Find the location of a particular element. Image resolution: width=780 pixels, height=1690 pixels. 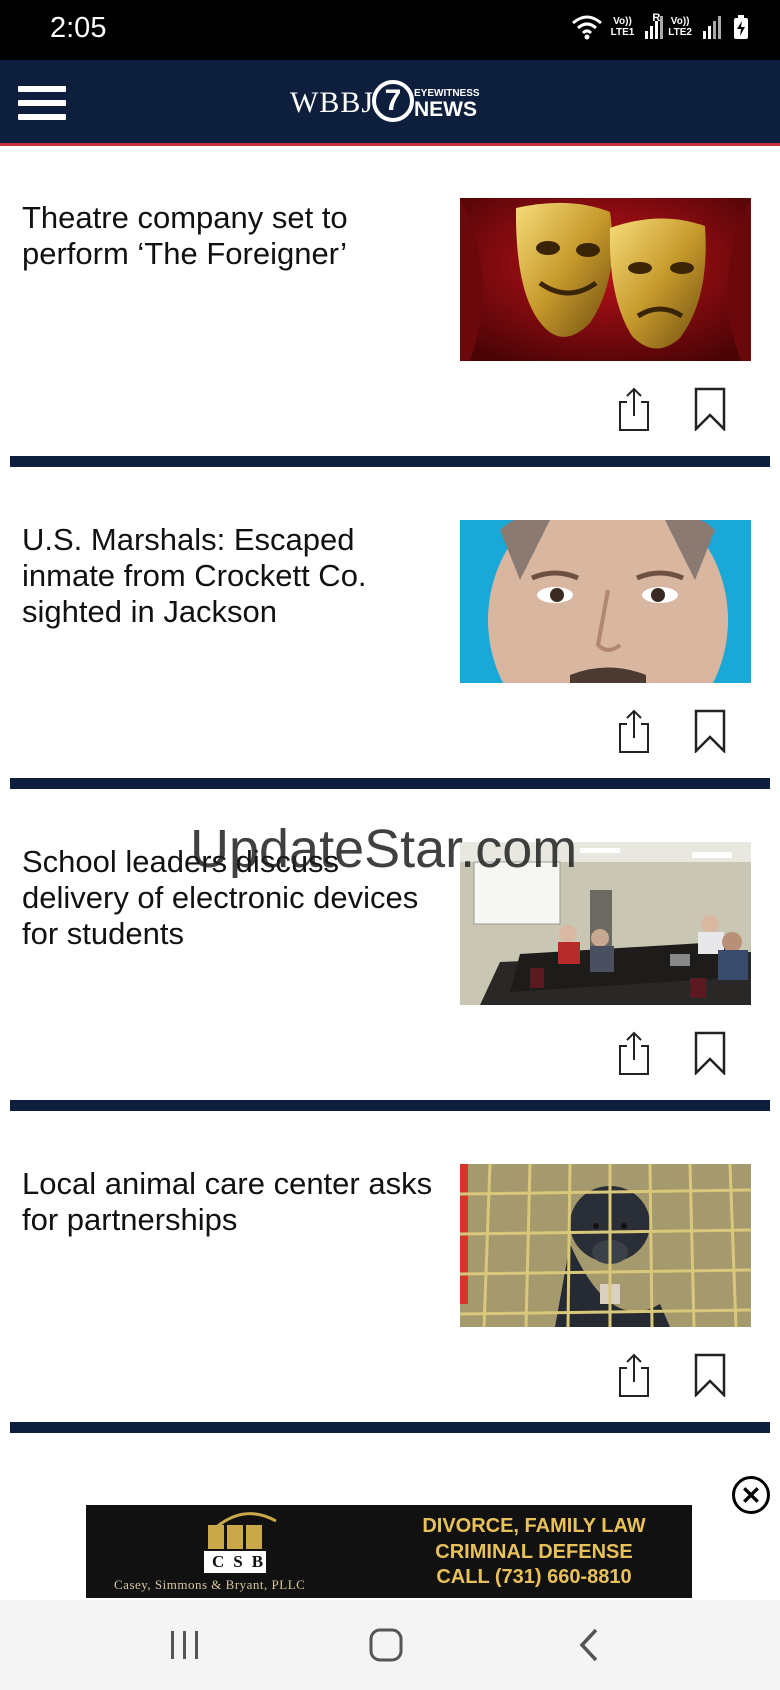

battery-charging-icon is located at coordinates (741, 27).